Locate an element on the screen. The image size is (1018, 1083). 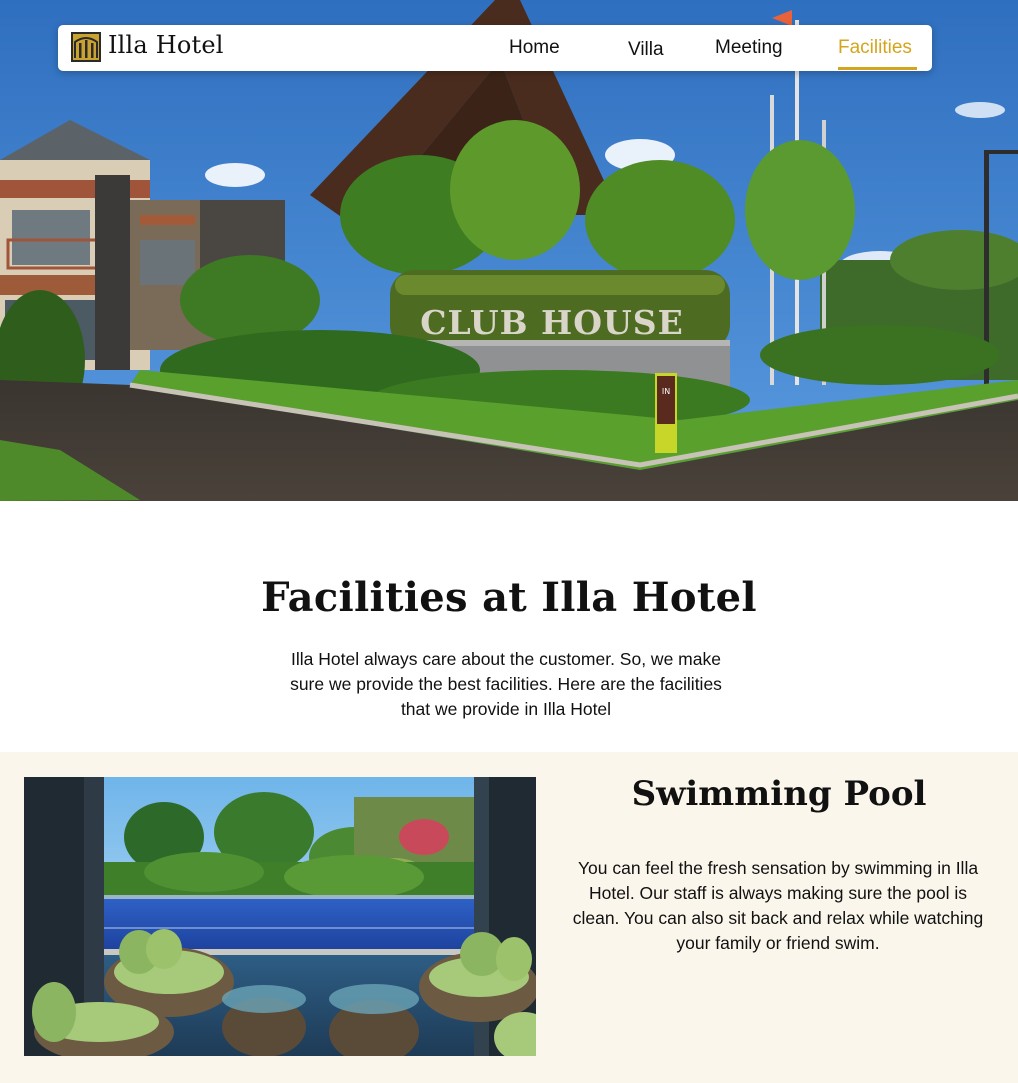
top-nav: Illa Hotel Home Villa Meeting Facilities is located at coordinates (495, 48).